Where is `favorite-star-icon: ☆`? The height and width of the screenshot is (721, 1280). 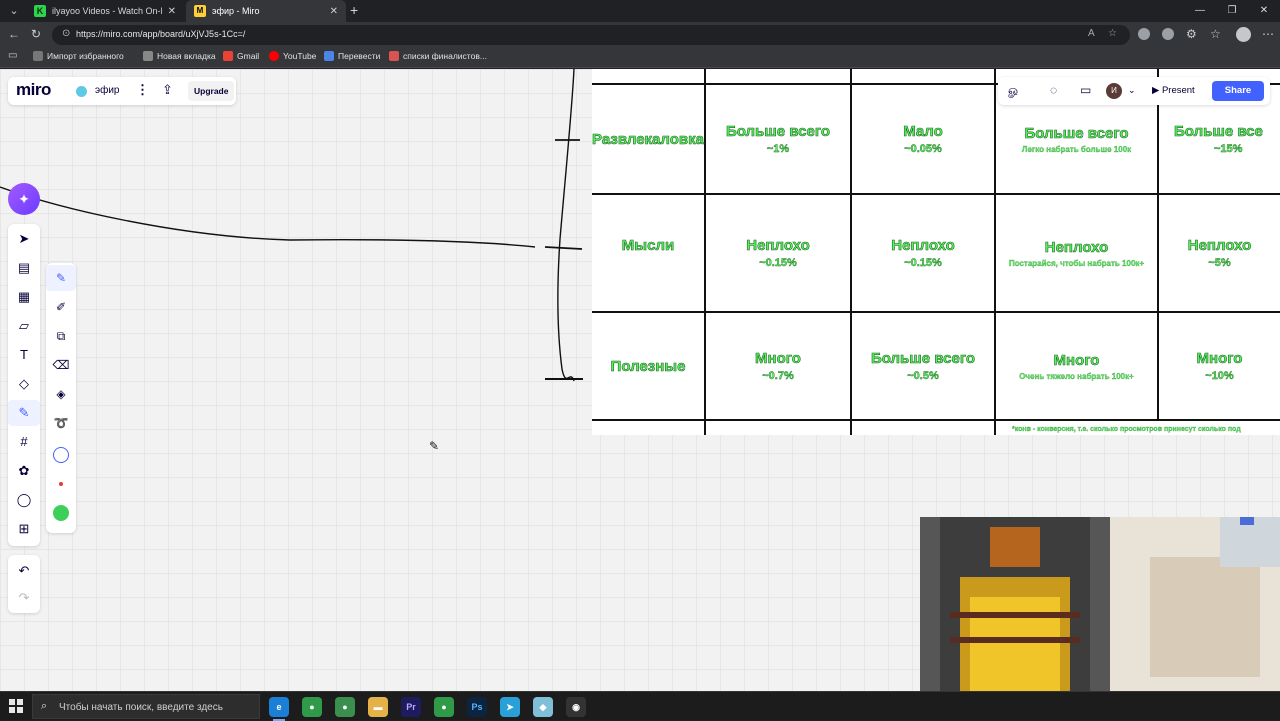 favorite-star-icon: ☆ is located at coordinates (1112, 33).